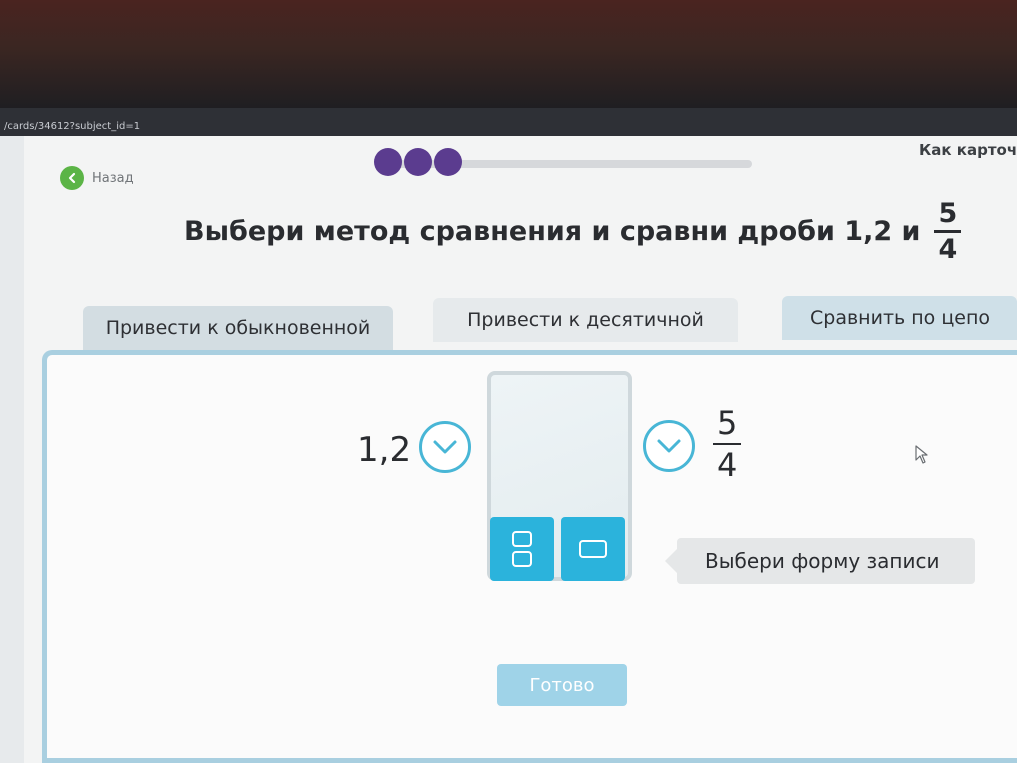 The height and width of the screenshot is (763, 1017). What do you see at coordinates (968, 150) in the screenshot?
I see `how-cards-work-link: Как карточ` at bounding box center [968, 150].